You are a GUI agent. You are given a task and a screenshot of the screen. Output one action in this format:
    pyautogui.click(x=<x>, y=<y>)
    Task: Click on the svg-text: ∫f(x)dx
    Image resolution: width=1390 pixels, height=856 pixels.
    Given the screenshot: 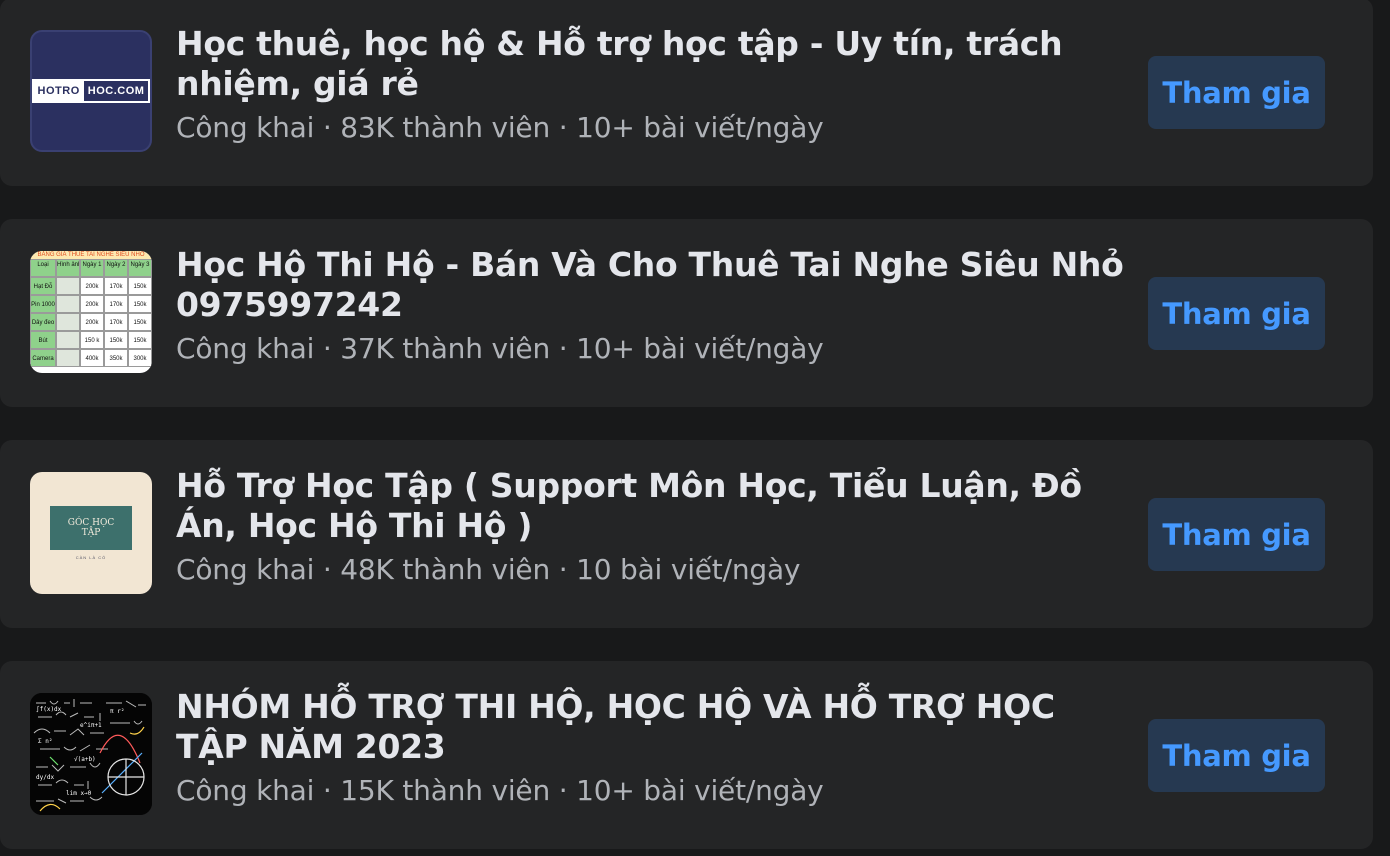 What is the action you would take?
    pyautogui.click(x=49, y=709)
    